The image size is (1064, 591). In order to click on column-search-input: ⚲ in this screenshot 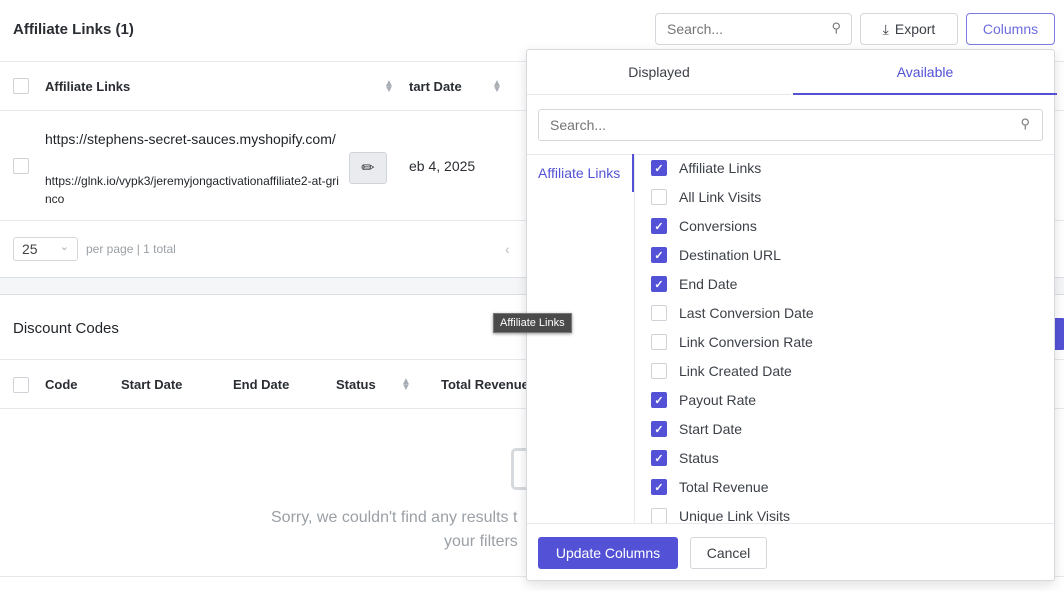, I will do `click(790, 125)`.